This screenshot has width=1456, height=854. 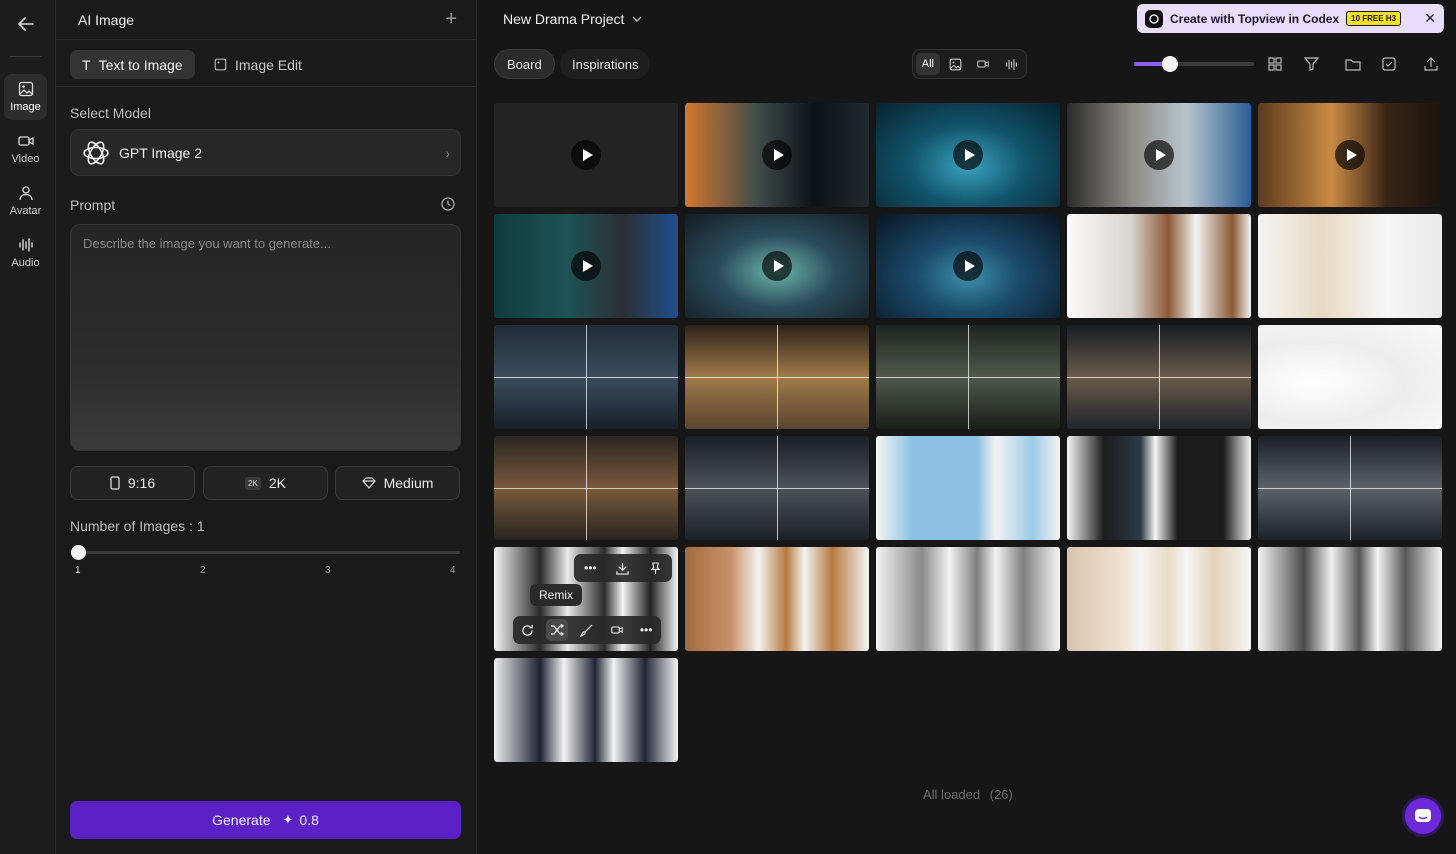 I want to click on support-chat-button, so click(x=1423, y=816).